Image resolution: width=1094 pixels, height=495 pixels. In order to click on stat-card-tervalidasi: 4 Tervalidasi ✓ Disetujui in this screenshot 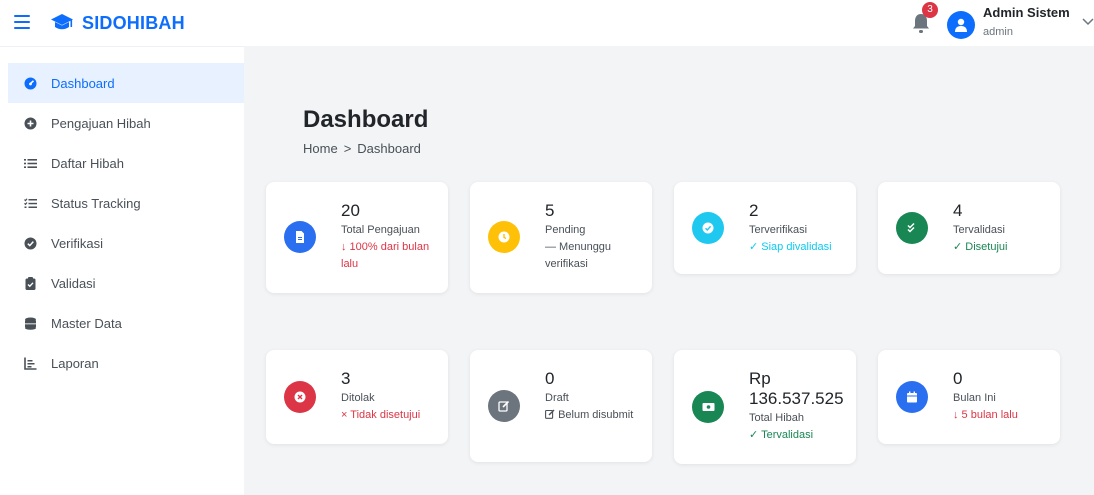, I will do `click(969, 228)`.